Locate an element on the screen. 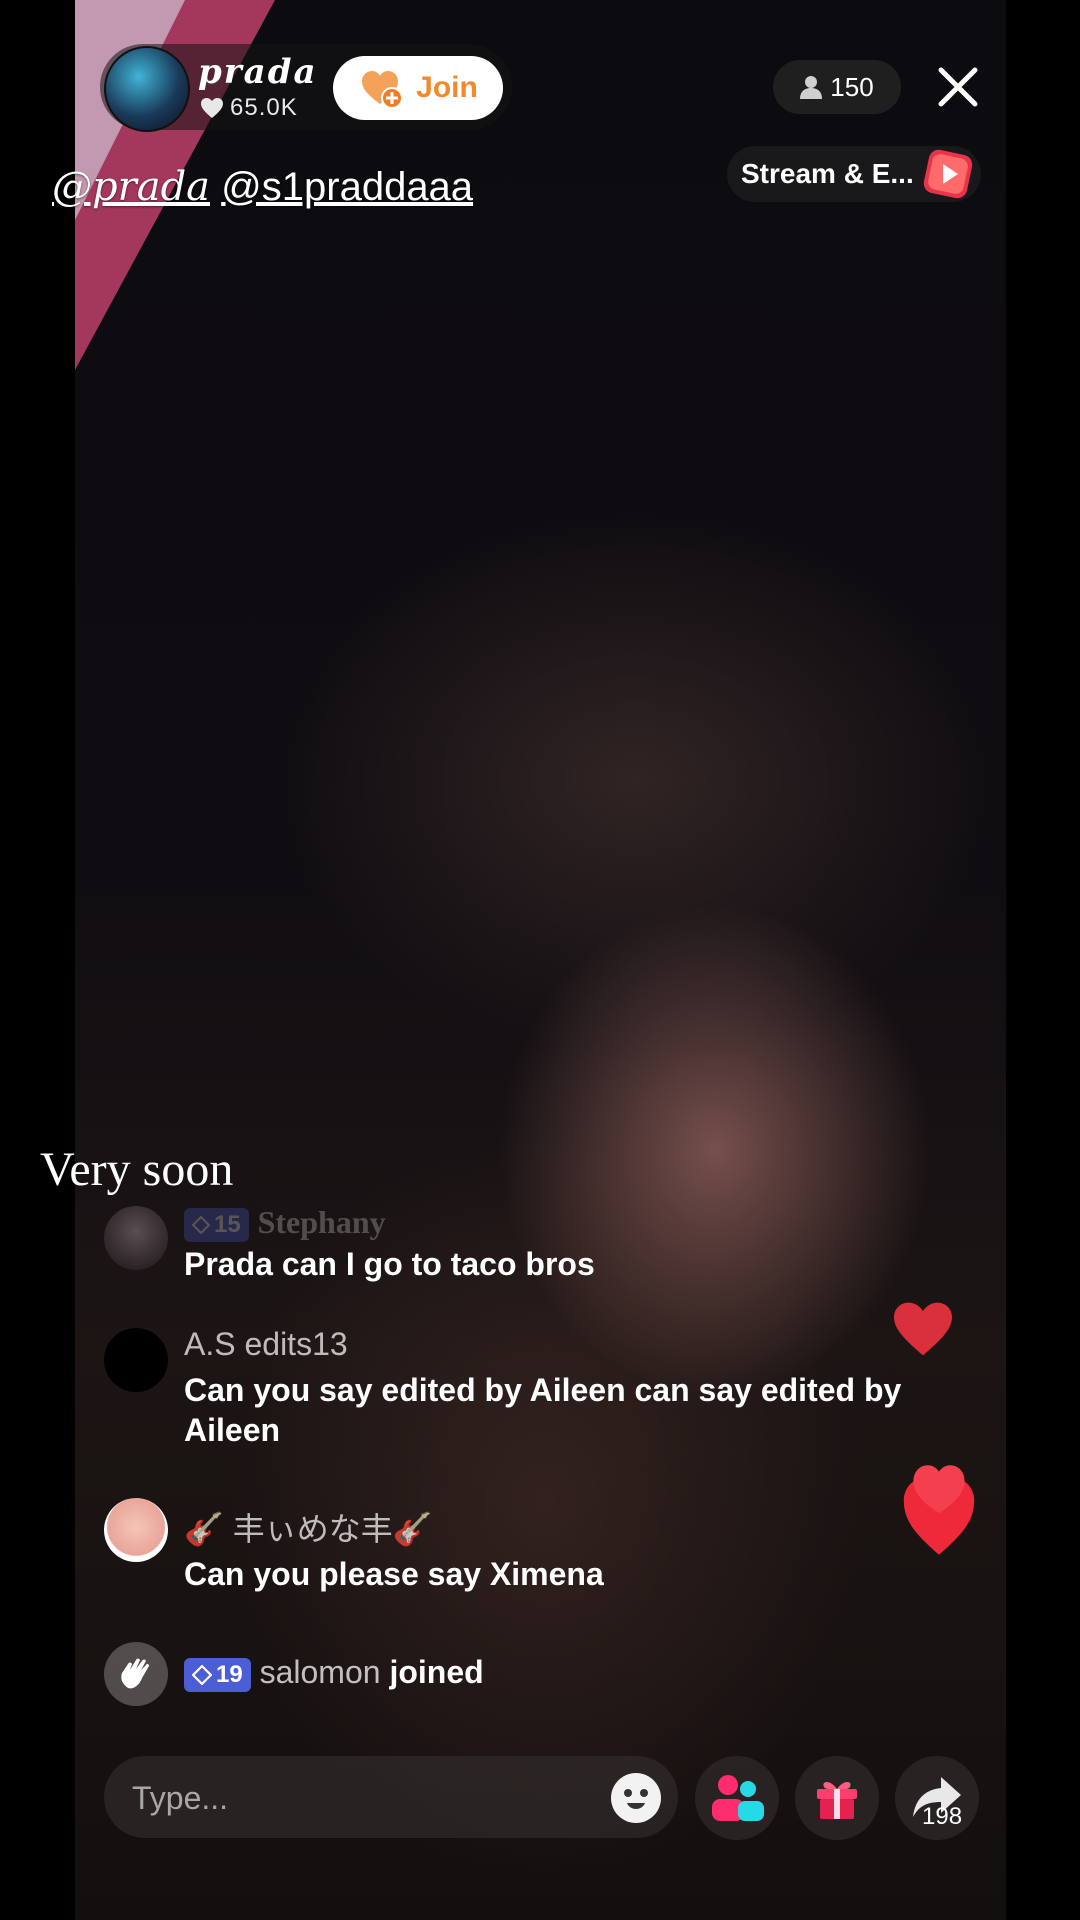  person-icon is located at coordinates (811, 87).